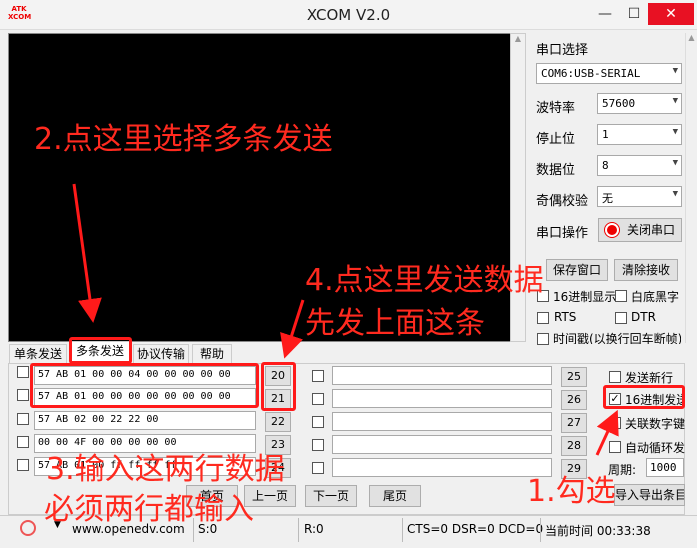 Image resolution: width=697 pixels, height=548 pixels. What do you see at coordinates (639, 196) in the screenshot?
I see `parity-select: 无 ▼` at bounding box center [639, 196].